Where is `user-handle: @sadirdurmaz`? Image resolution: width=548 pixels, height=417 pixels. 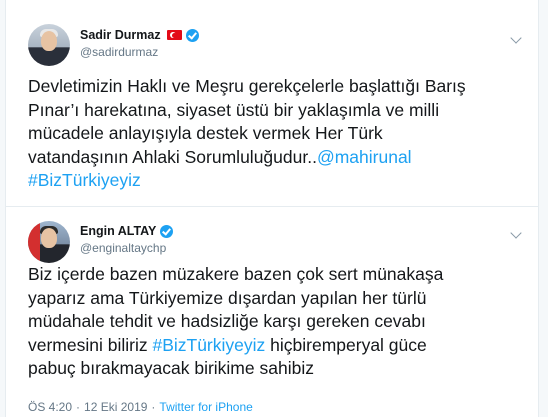
user-handle: @sadirdurmaz is located at coordinates (139, 52).